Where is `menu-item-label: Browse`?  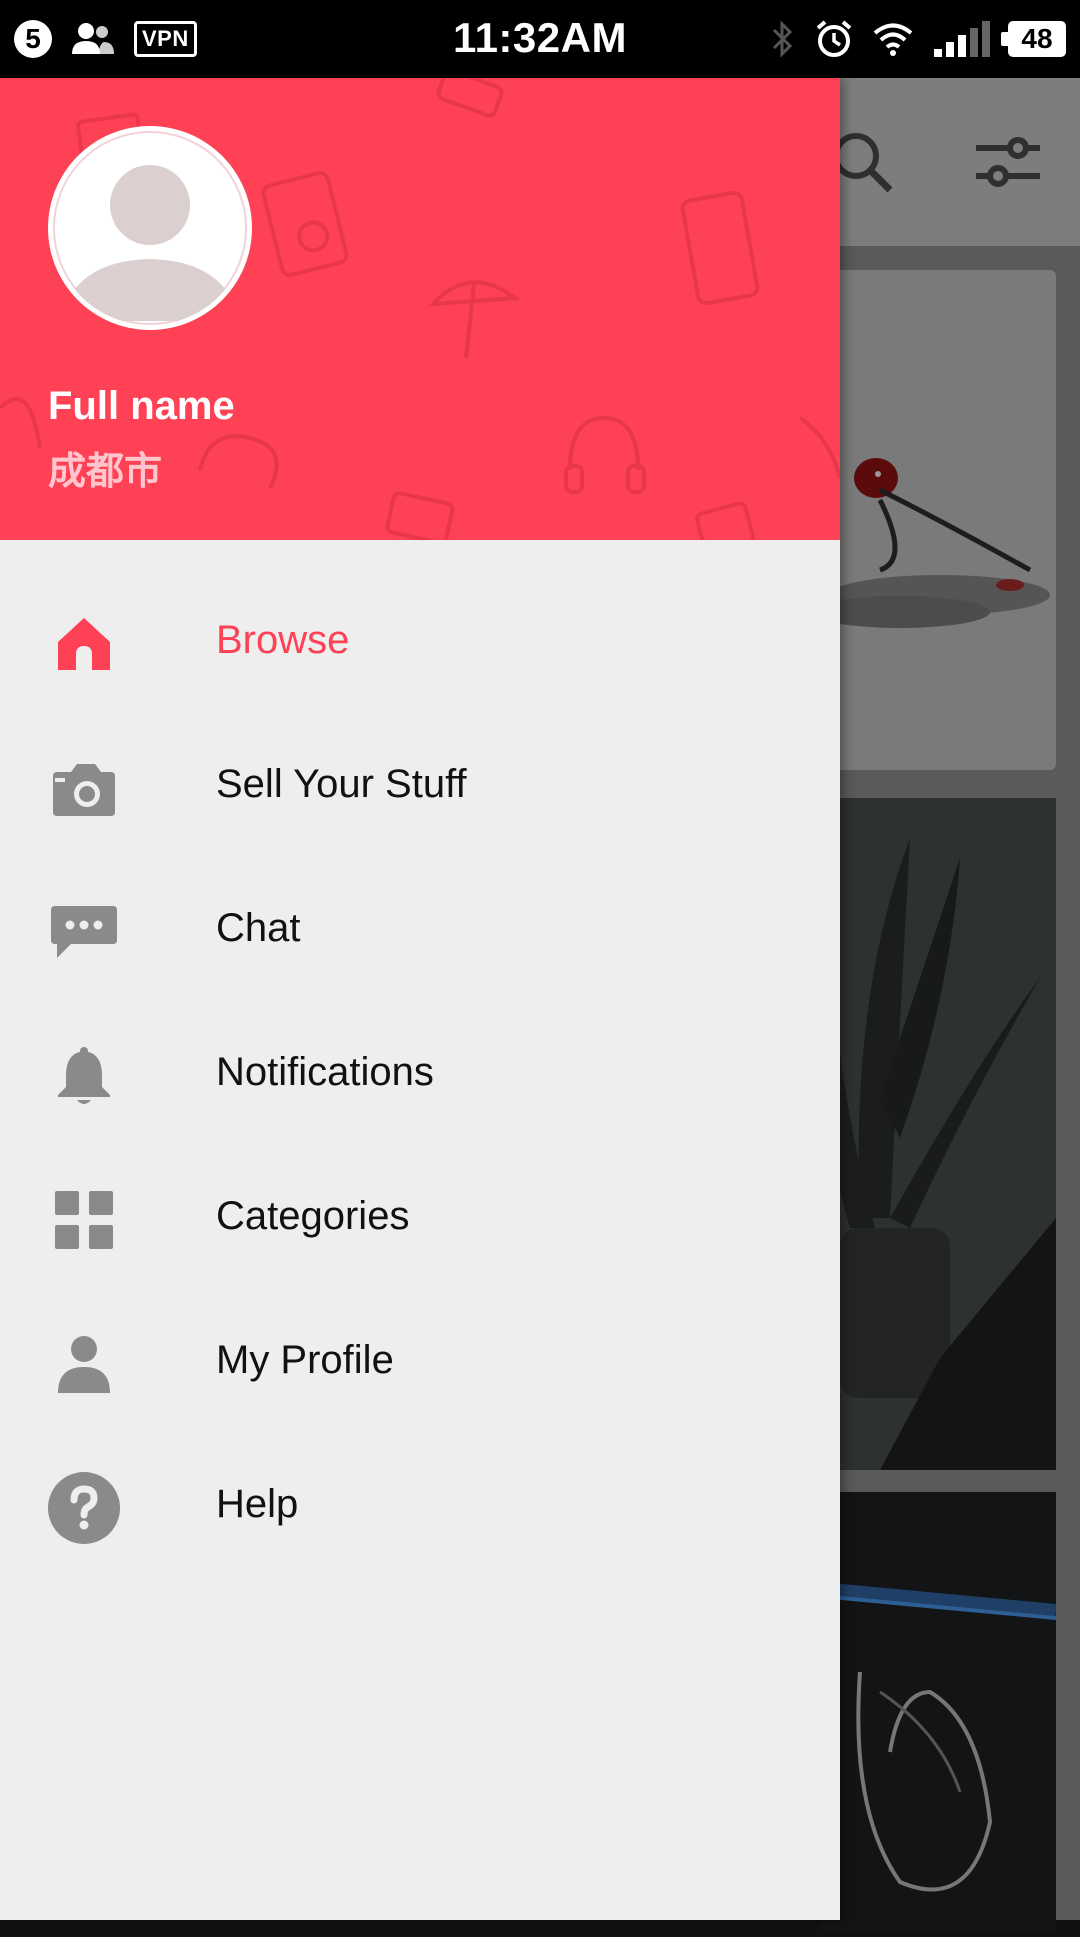 menu-item-label: Browse is located at coordinates (283, 640).